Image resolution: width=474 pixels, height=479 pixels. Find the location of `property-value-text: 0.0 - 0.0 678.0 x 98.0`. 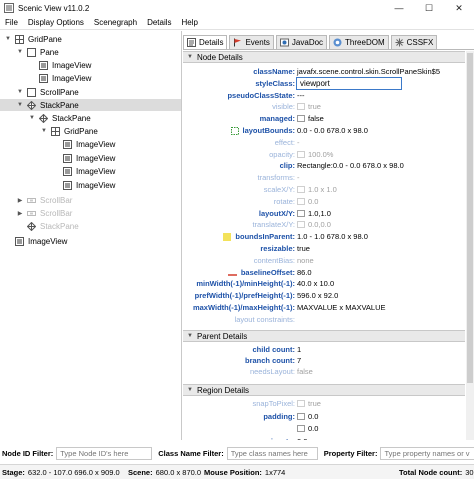

property-value-text: 0.0 - 0.0 678.0 x 98.0 is located at coordinates (332, 130).